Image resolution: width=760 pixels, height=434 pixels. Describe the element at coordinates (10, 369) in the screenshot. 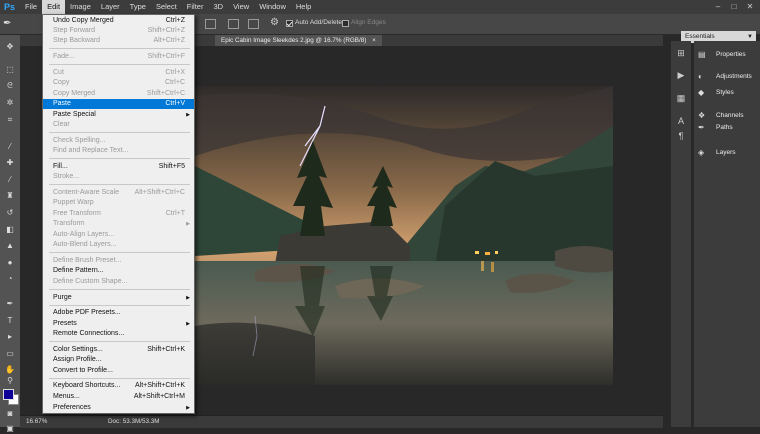

I see `hand-tool-icon: ✋` at that location.